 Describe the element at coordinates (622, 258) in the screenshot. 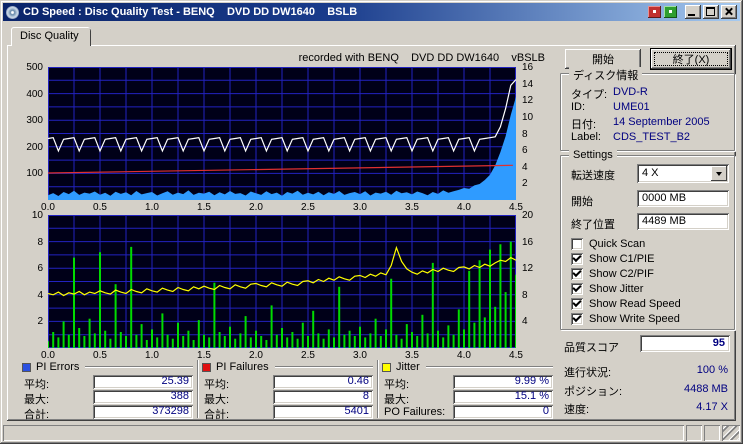

I see `show-c1-pie-label: Show C1/PIE` at that location.